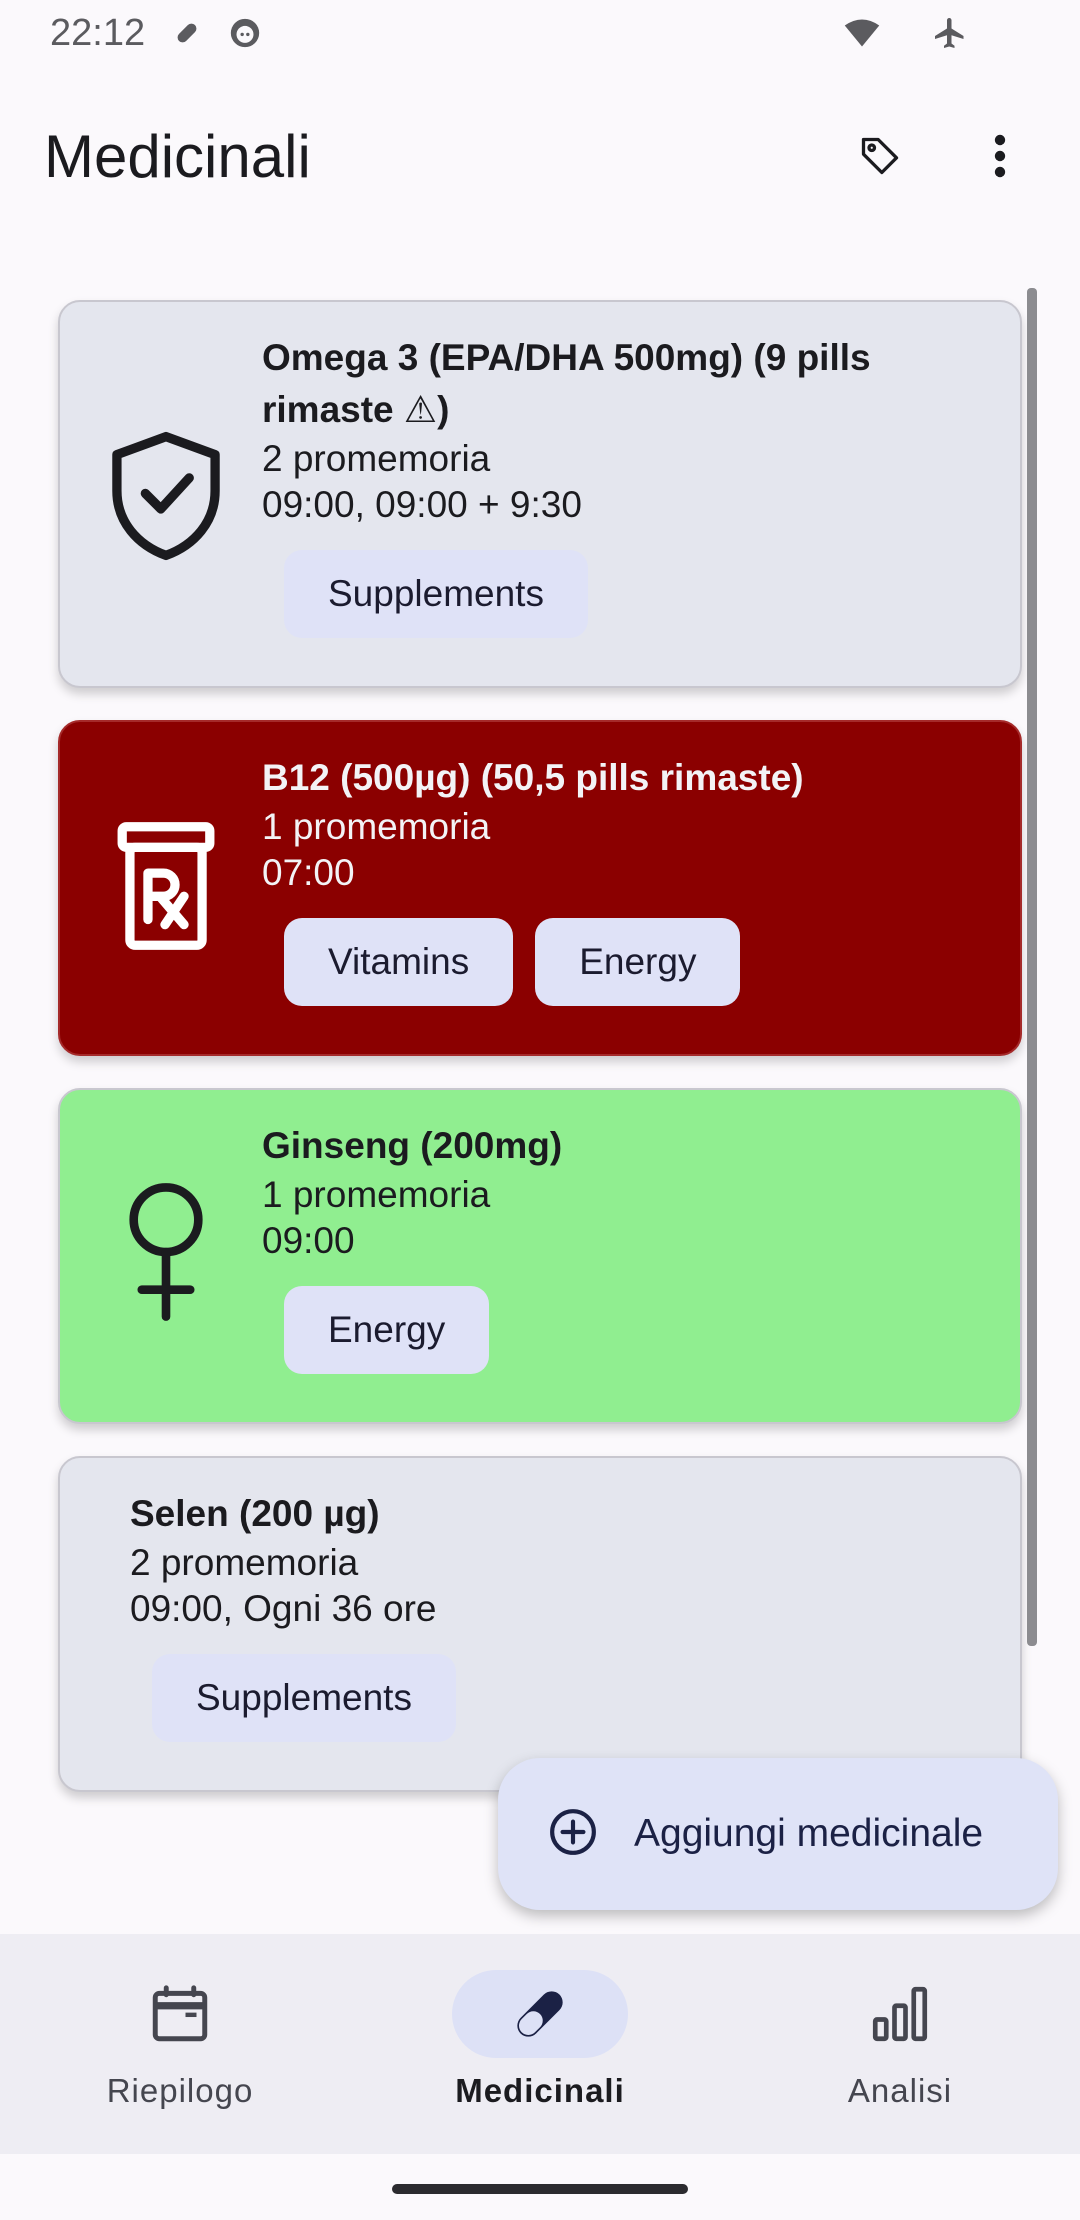 Image resolution: width=1080 pixels, height=2220 pixels. I want to click on add-circle-icon, so click(573, 1834).